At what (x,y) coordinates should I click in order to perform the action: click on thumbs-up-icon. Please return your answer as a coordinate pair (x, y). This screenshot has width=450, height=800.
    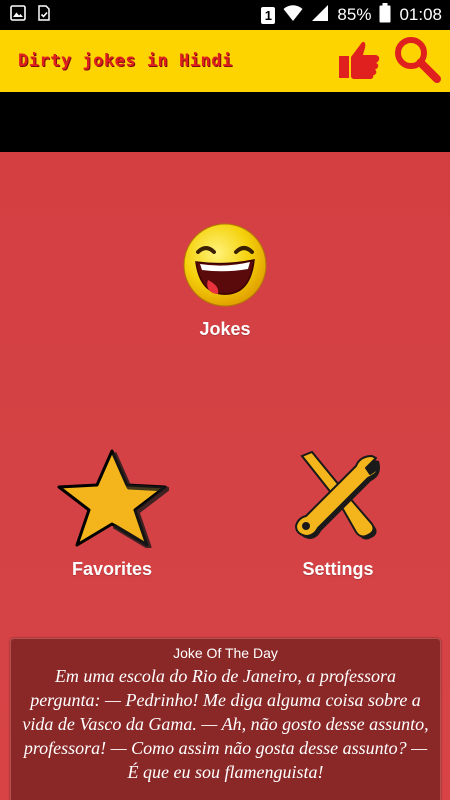
    Looking at the image, I should click on (360, 61).